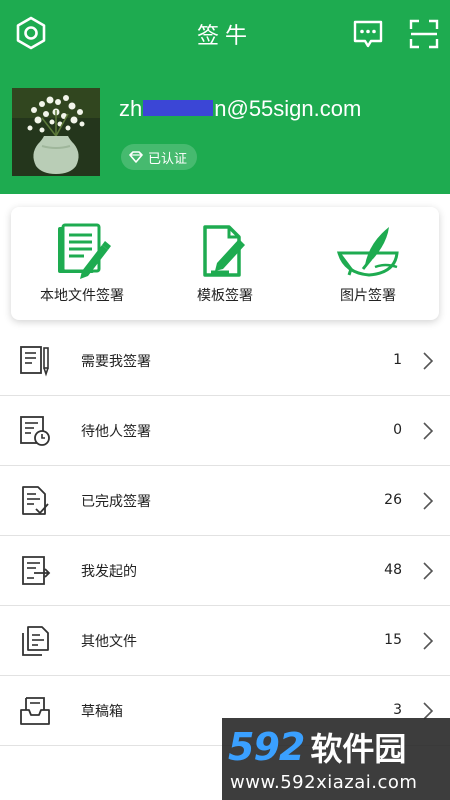 This screenshot has height=800, width=450. I want to click on message-bubble-icon, so click(368, 34).